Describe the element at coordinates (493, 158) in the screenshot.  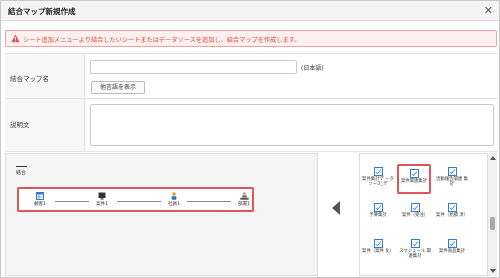
I see `scroll-up-icon` at that location.